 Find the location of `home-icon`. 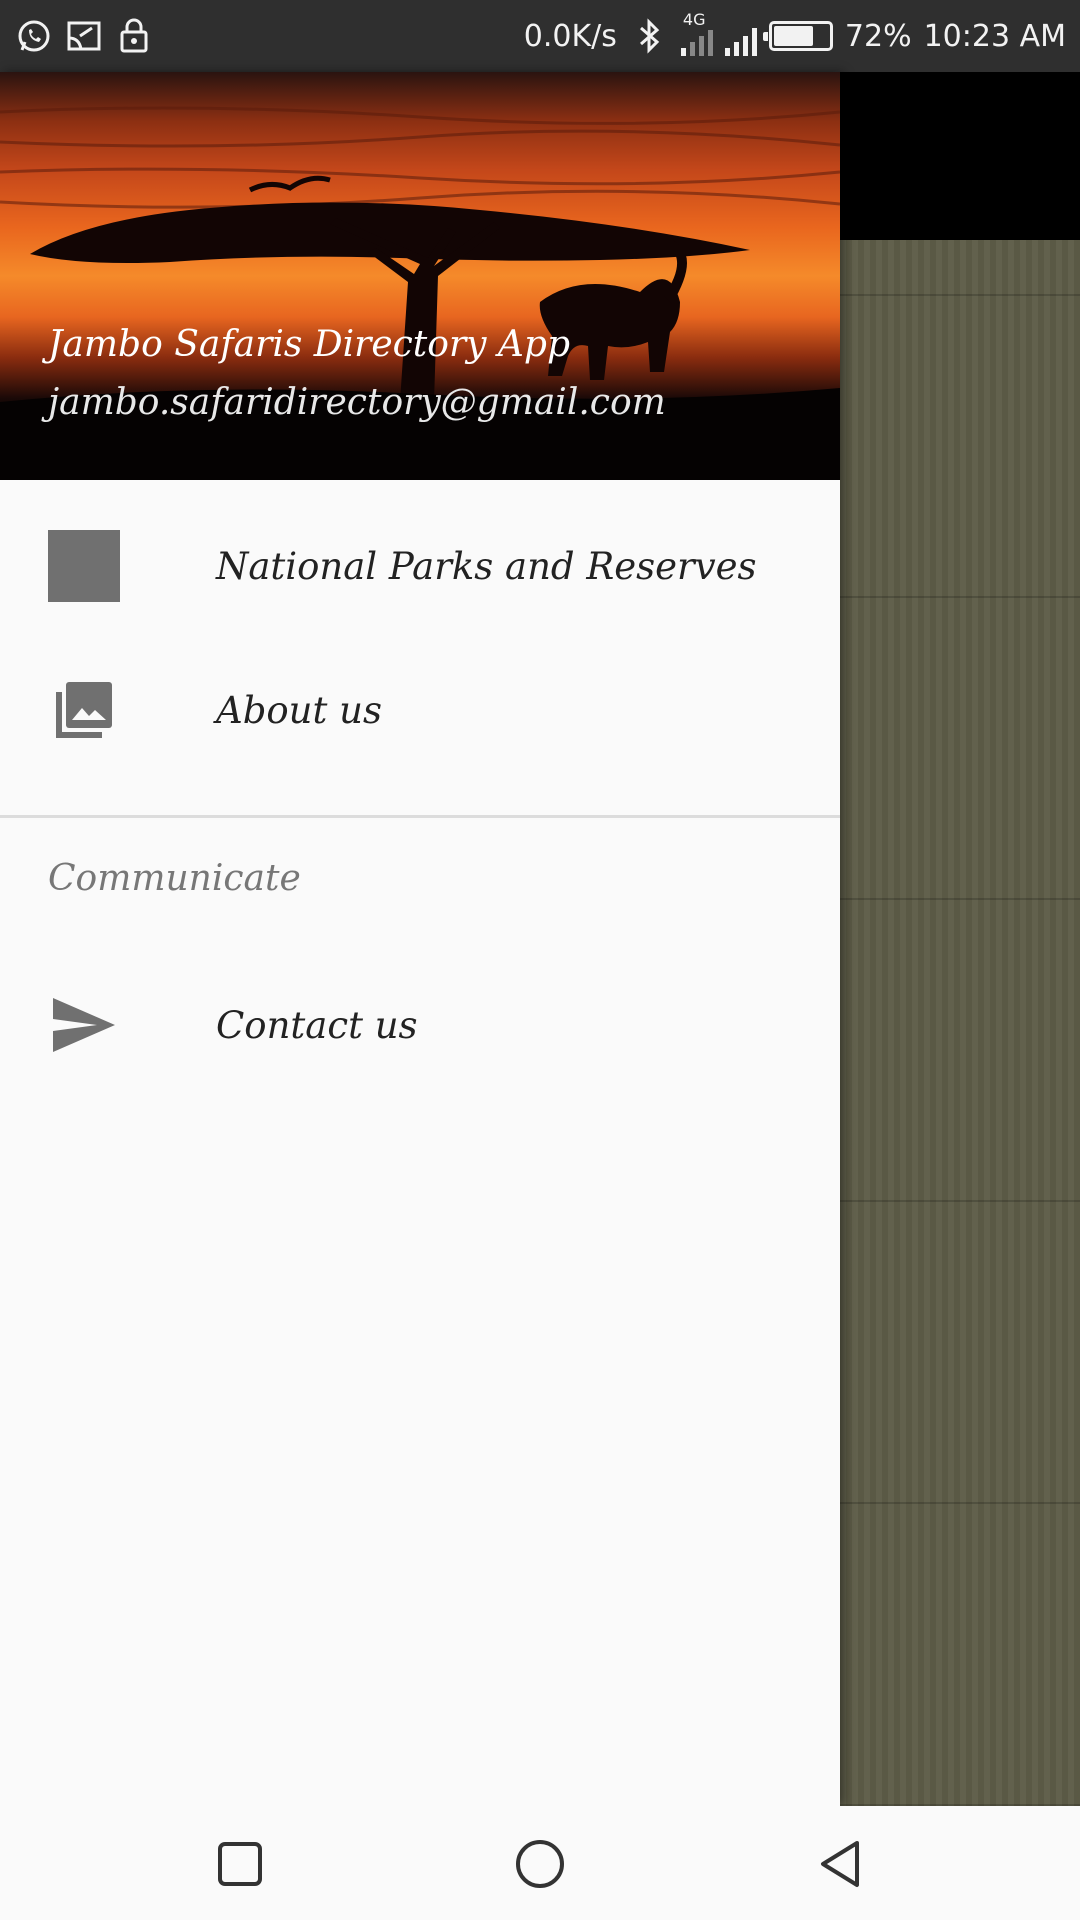

home-icon is located at coordinates (540, 1864).